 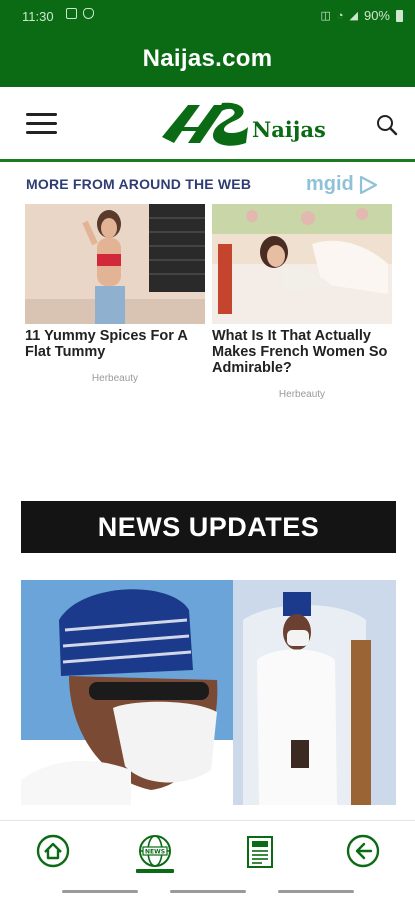 What do you see at coordinates (100, 891) in the screenshot?
I see `gesture-bar-left` at bounding box center [100, 891].